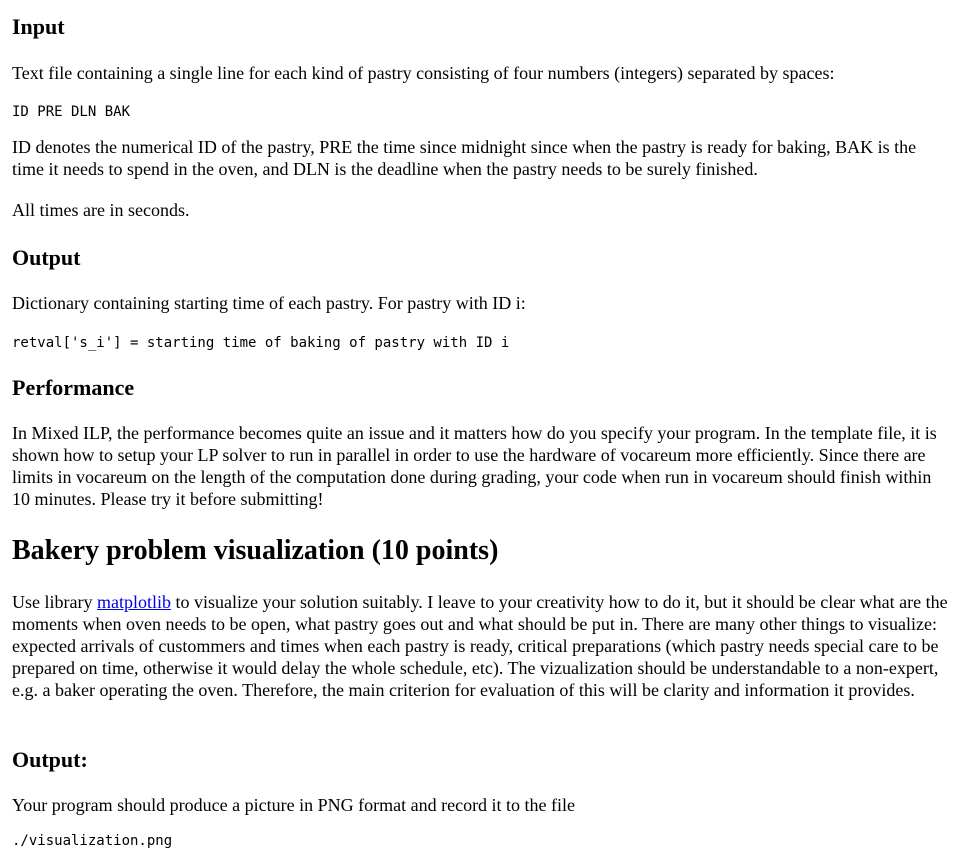  I want to click on viz-output-heading: Output:, so click(50, 759).